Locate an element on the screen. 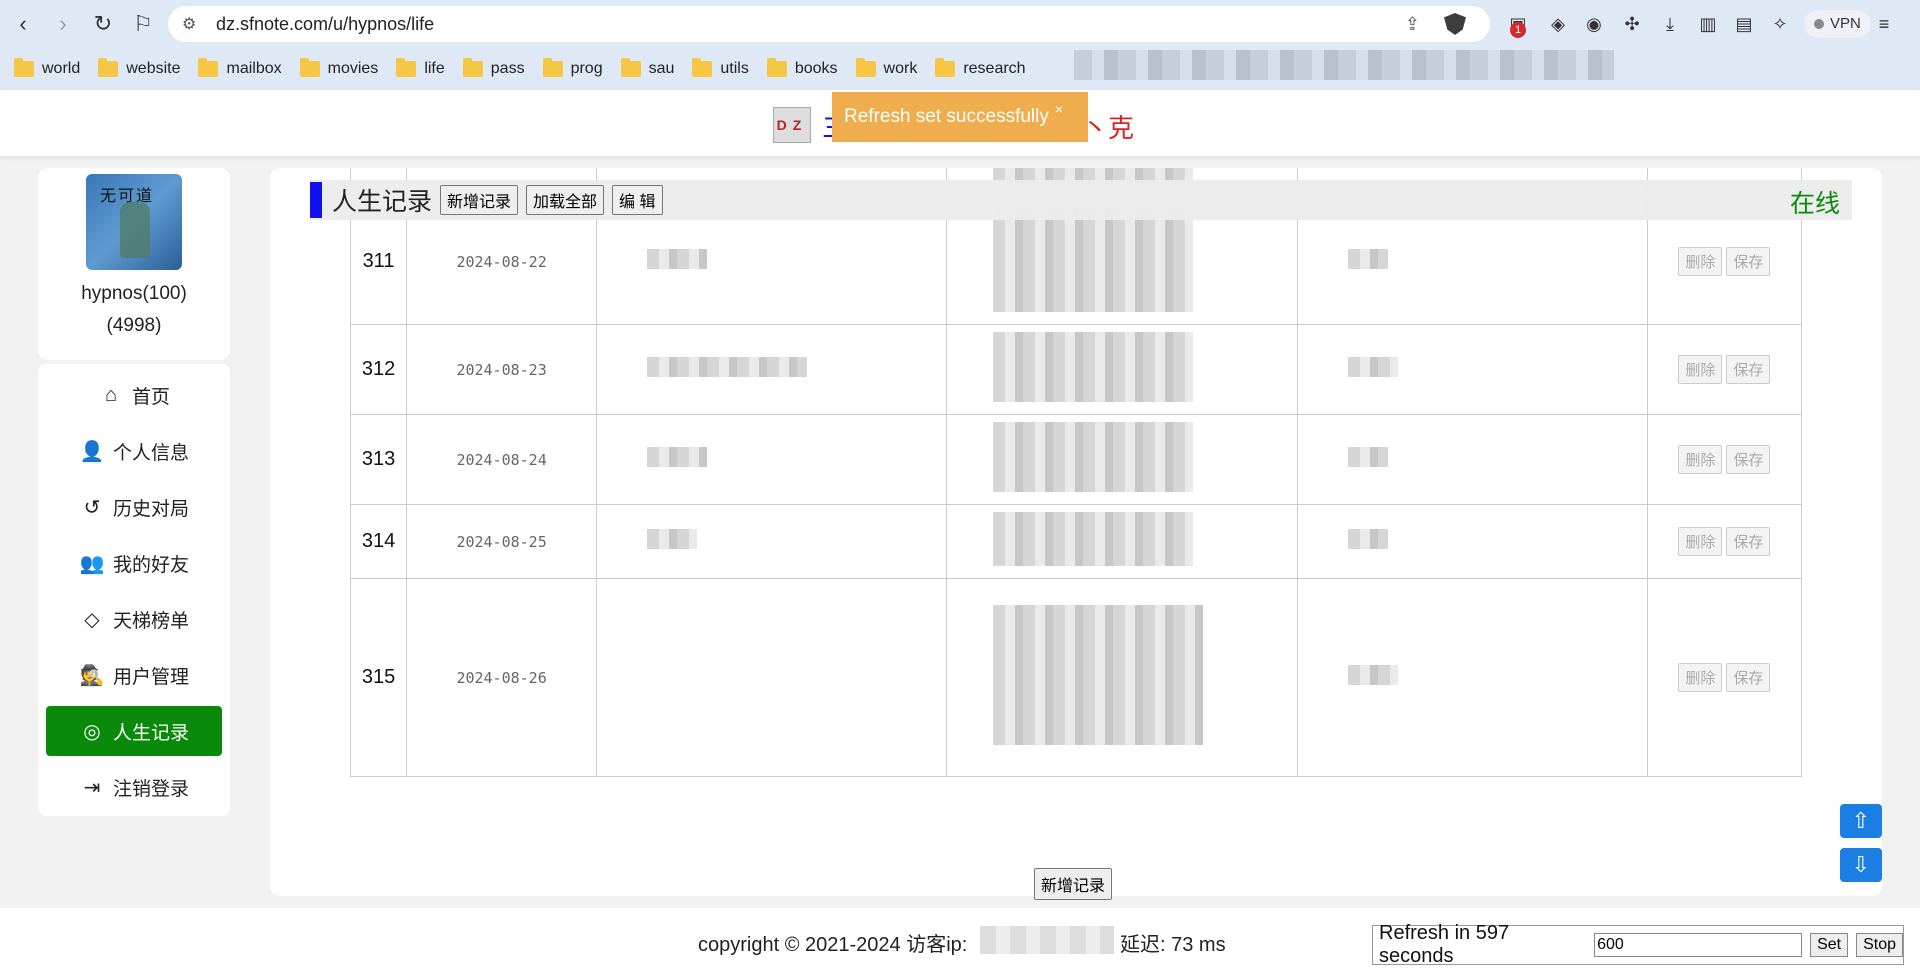  share-icon: ⇪ is located at coordinates (1412, 24).